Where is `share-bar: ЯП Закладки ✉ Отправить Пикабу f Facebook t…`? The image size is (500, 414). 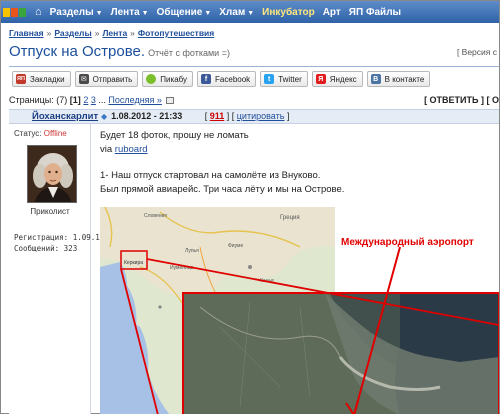
share-bar: ЯП Закладки ✉ Отправить Пикабу f Facebook t… is located at coordinates (221, 79).